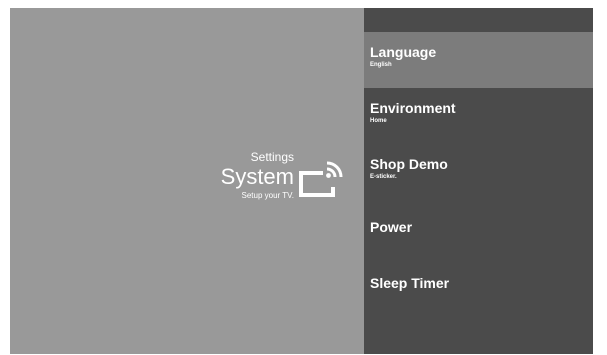 The width and height of the screenshot is (607, 355). I want to click on page-subtitle: Setup your TV., so click(267, 195).